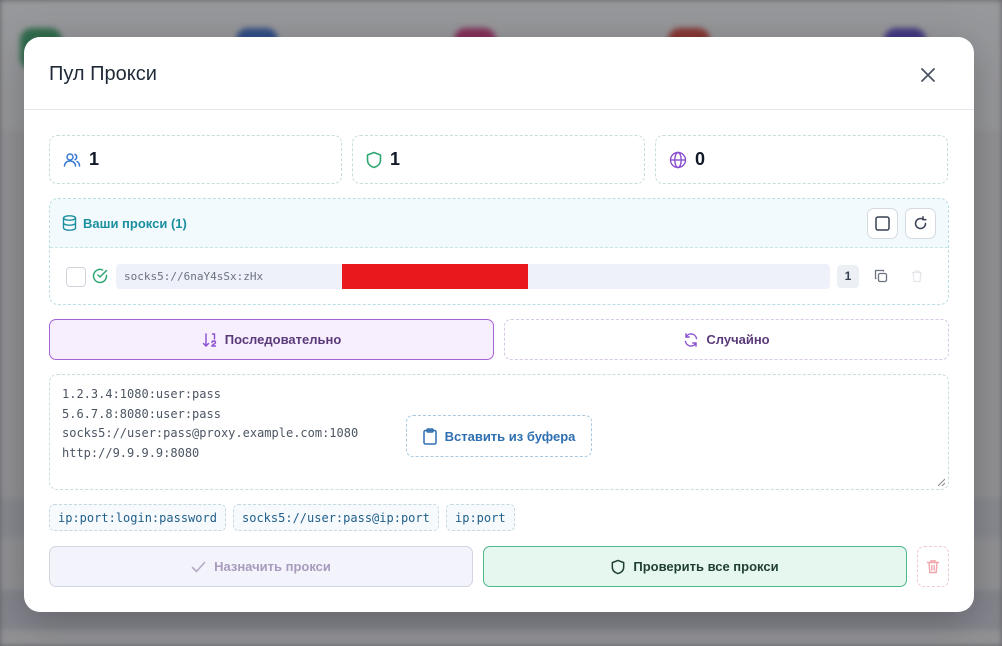 This screenshot has width=1002, height=646. I want to click on proxy-input-line: 5.6.7.8:8080:user:pass, so click(141, 413).